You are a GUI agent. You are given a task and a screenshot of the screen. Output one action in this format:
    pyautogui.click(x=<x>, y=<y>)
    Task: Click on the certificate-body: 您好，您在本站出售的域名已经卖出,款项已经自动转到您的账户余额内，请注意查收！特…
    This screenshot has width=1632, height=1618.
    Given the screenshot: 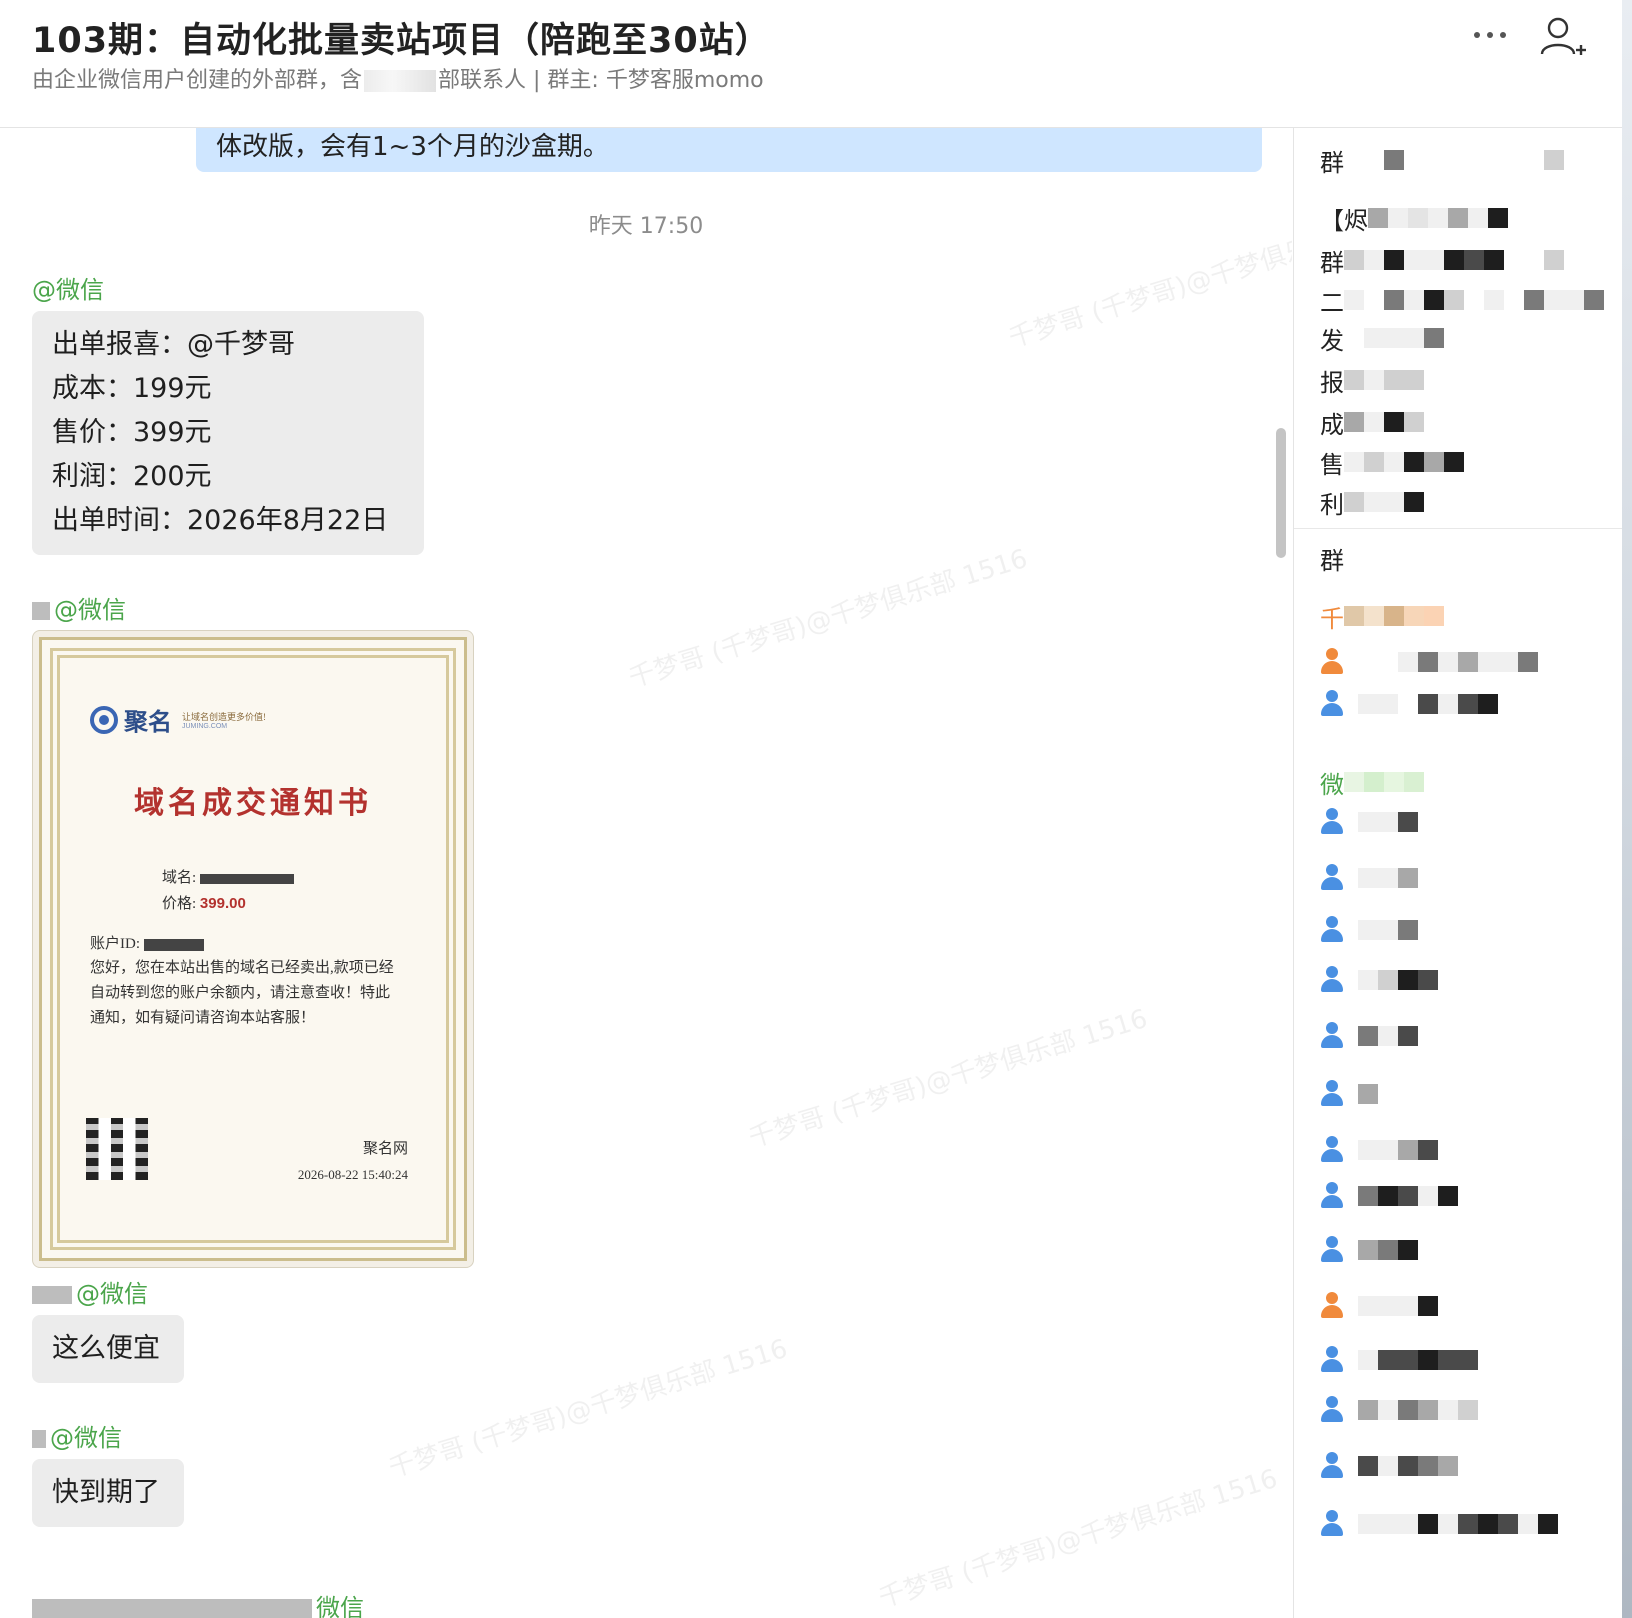 What is the action you would take?
    pyautogui.click(x=242, y=993)
    